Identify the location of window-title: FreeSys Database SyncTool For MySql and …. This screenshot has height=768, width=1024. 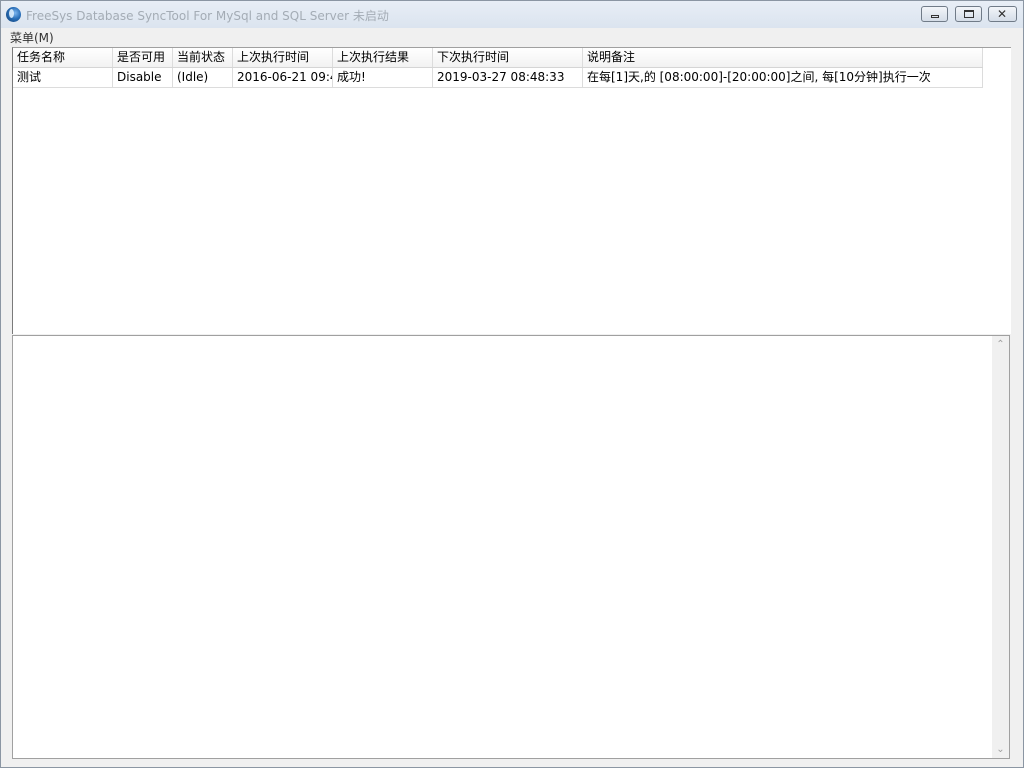
(207, 16).